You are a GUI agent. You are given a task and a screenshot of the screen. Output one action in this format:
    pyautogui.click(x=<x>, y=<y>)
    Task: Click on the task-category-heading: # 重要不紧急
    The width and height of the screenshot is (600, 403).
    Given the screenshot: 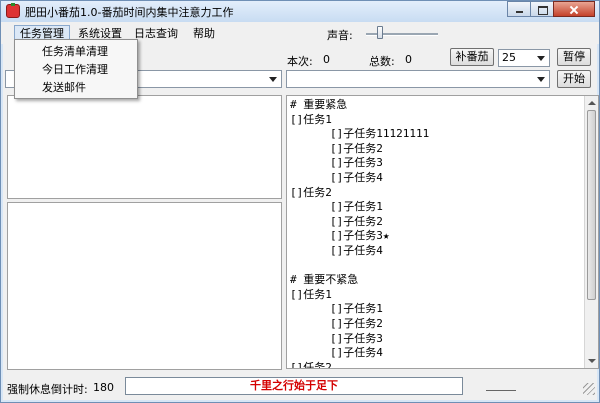 What is the action you would take?
    pyautogui.click(x=435, y=280)
    